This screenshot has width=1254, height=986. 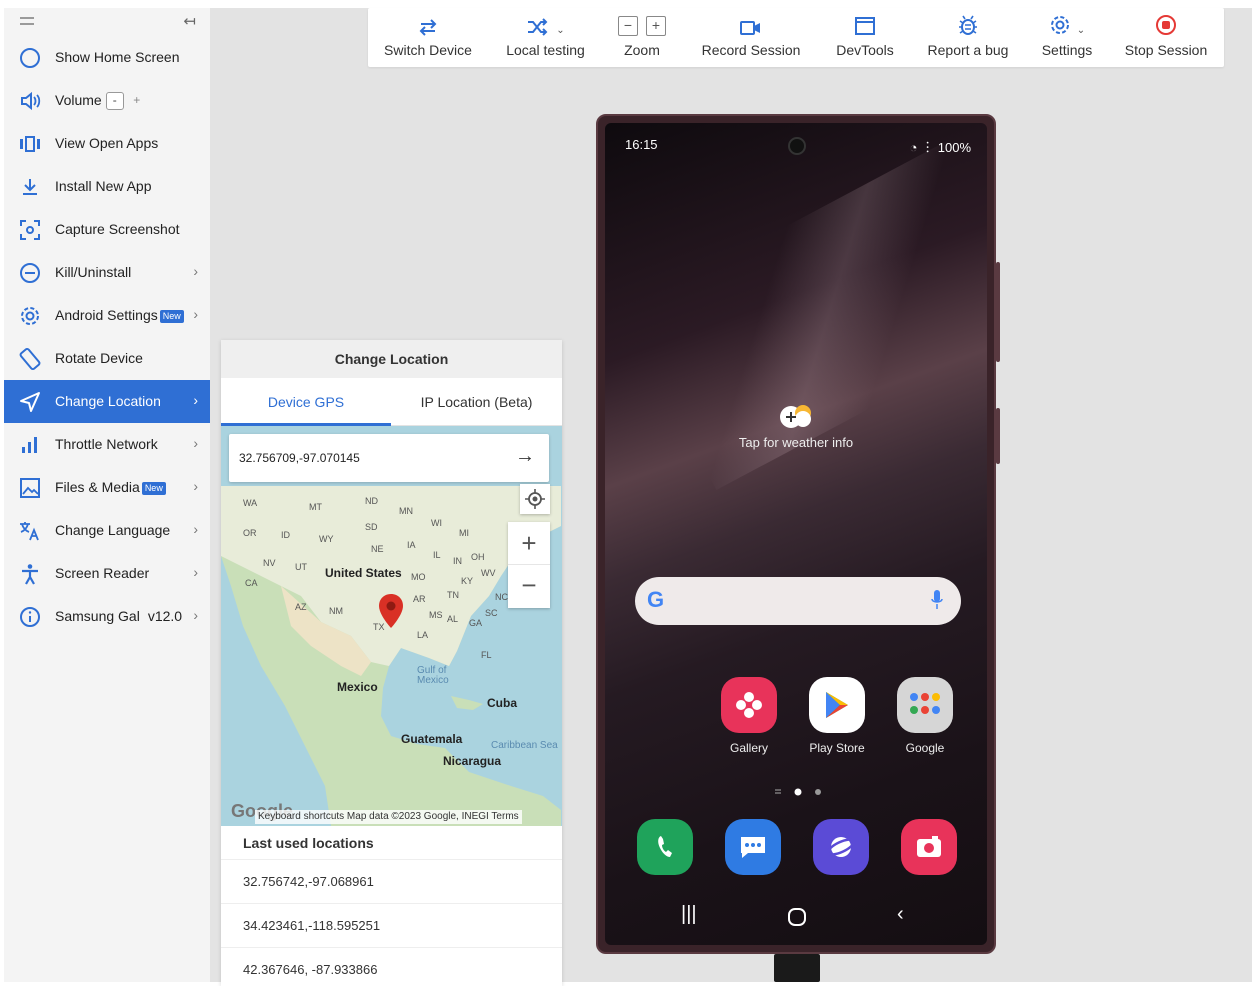 What do you see at coordinates (391, 611) in the screenshot?
I see `map-pin-icon` at bounding box center [391, 611].